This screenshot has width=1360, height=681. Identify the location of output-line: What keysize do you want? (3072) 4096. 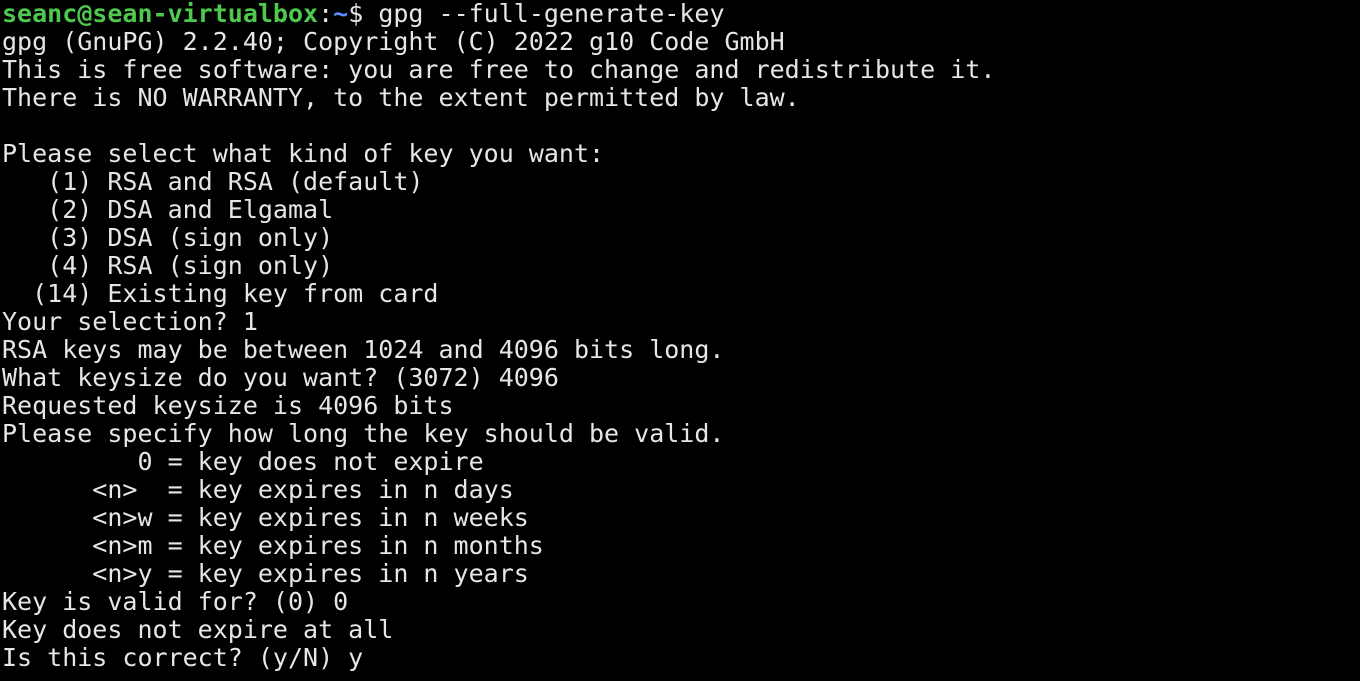
(280, 377).